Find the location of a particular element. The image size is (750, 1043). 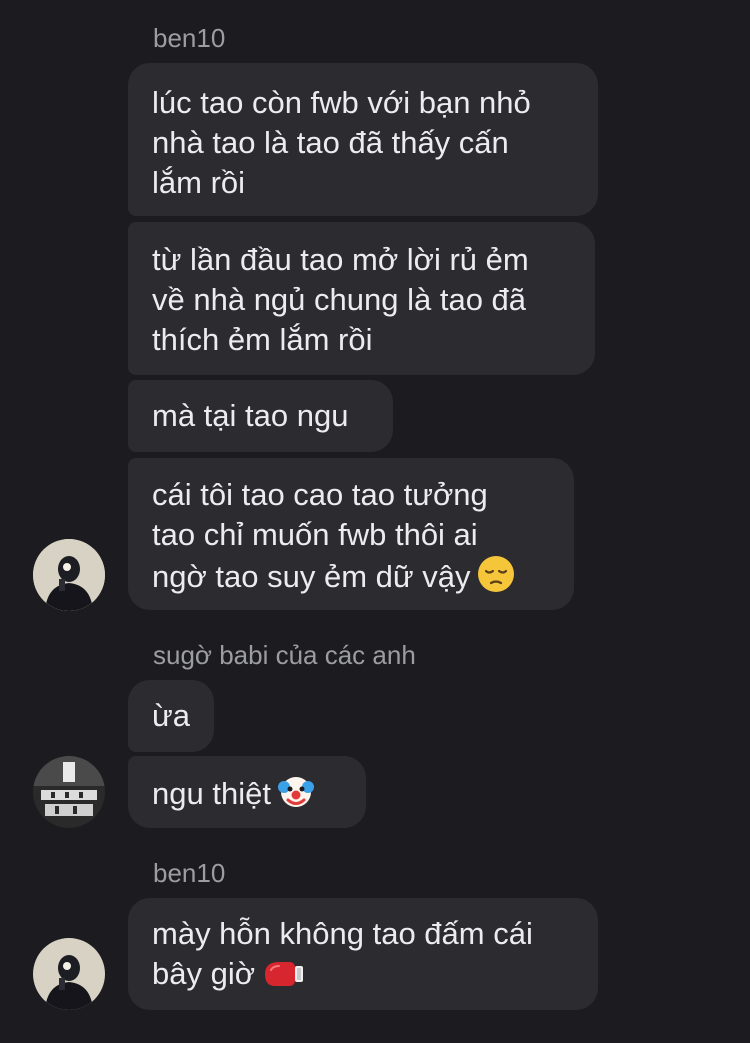

message-text: ngu thiệt is located at coordinates (211, 793).